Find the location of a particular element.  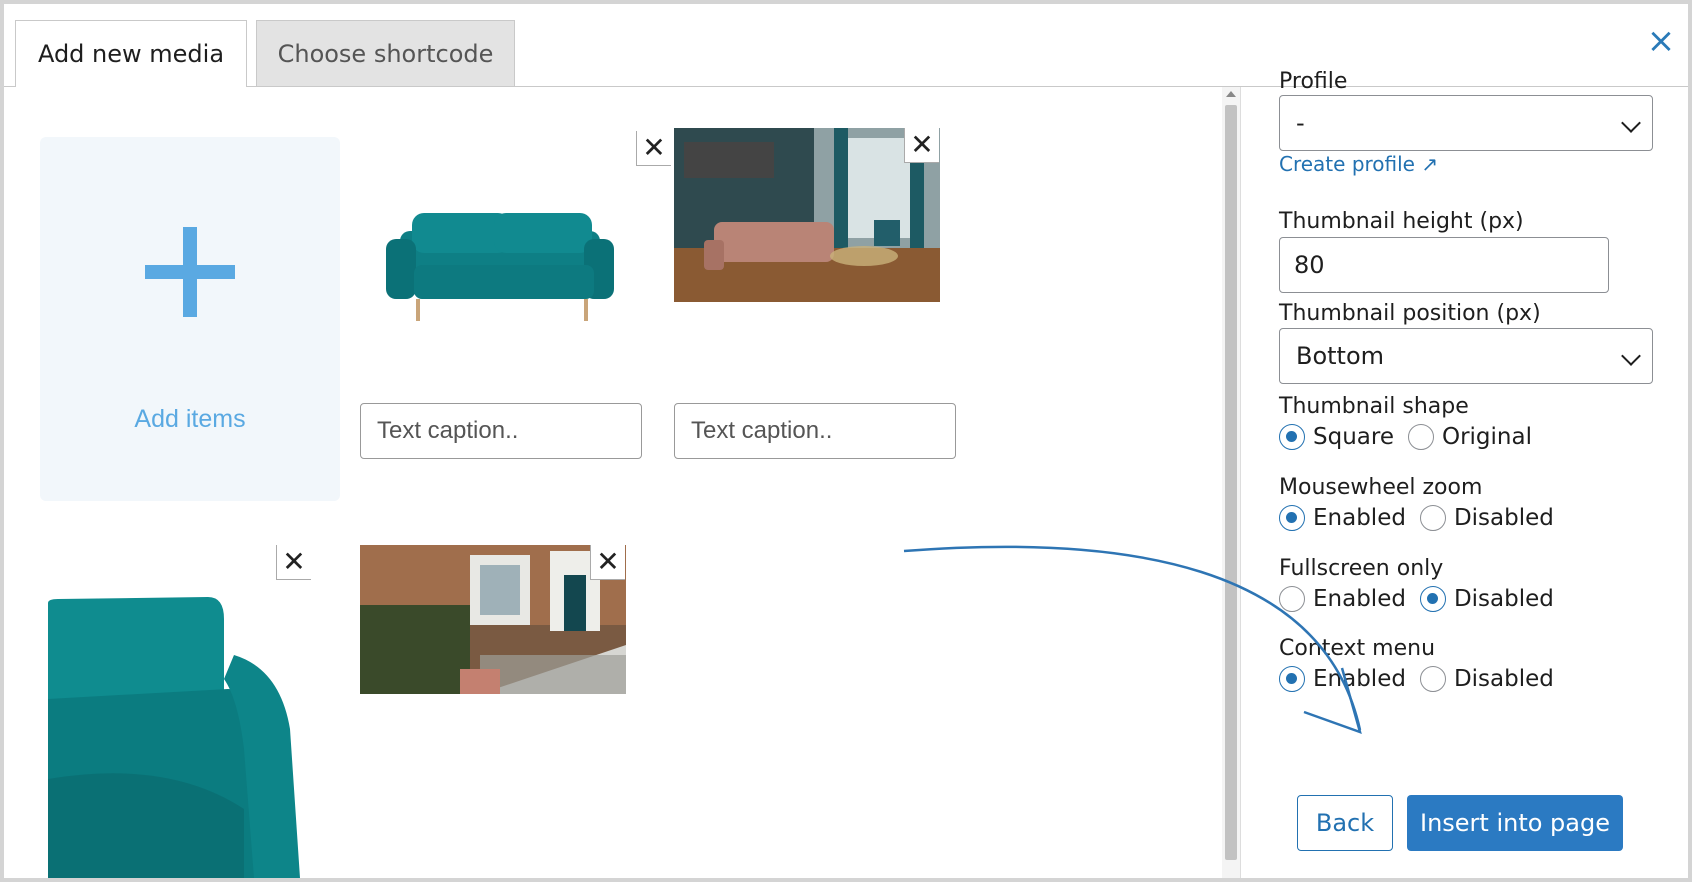

media-item-armchair: ✕ is located at coordinates (194, 711).